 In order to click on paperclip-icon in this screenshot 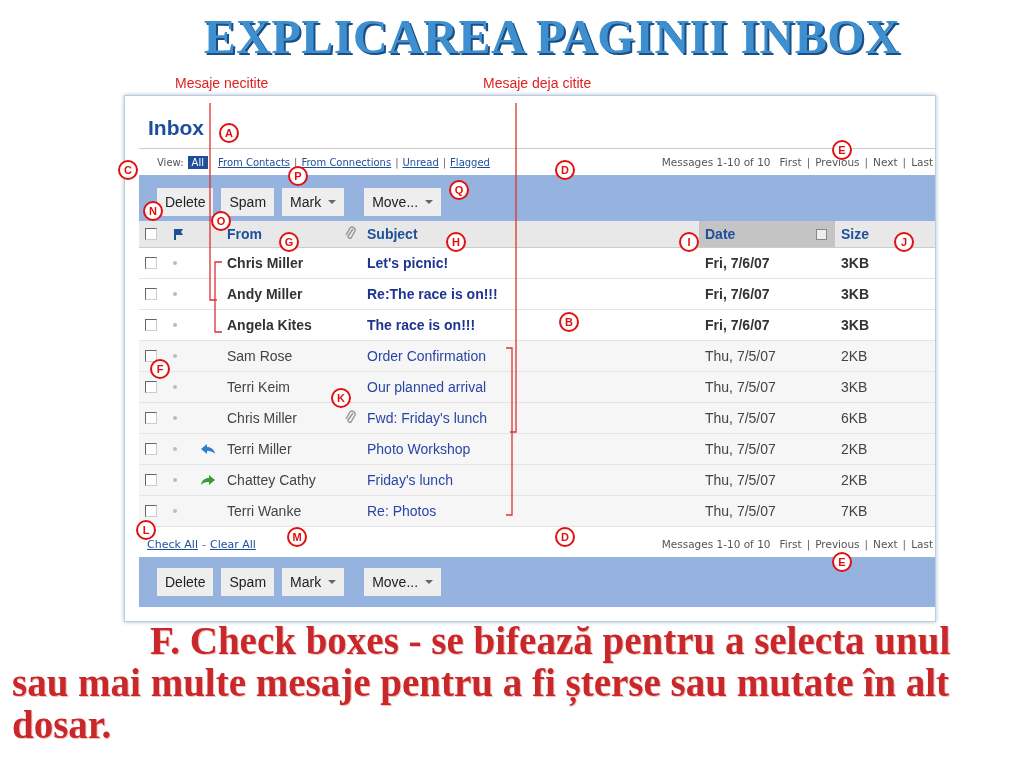, I will do `click(351, 234)`.